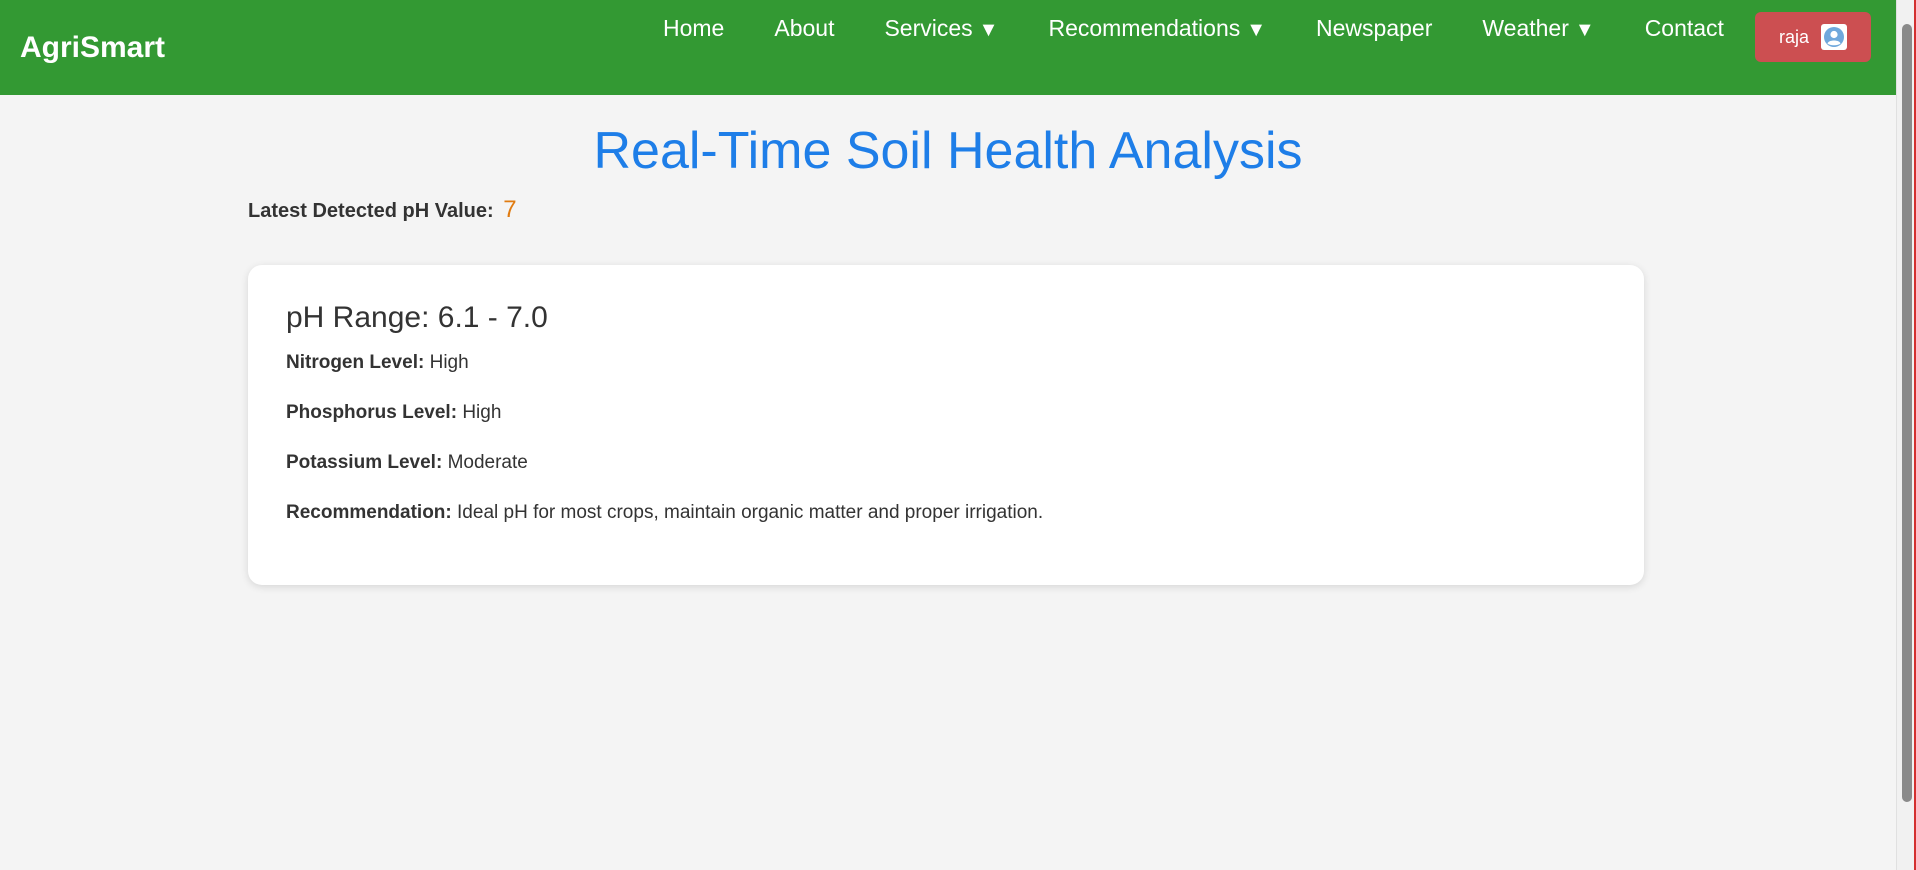 This screenshot has width=1916, height=870. What do you see at coordinates (372, 412) in the screenshot?
I see `row-label: Phosphorus Level:` at bounding box center [372, 412].